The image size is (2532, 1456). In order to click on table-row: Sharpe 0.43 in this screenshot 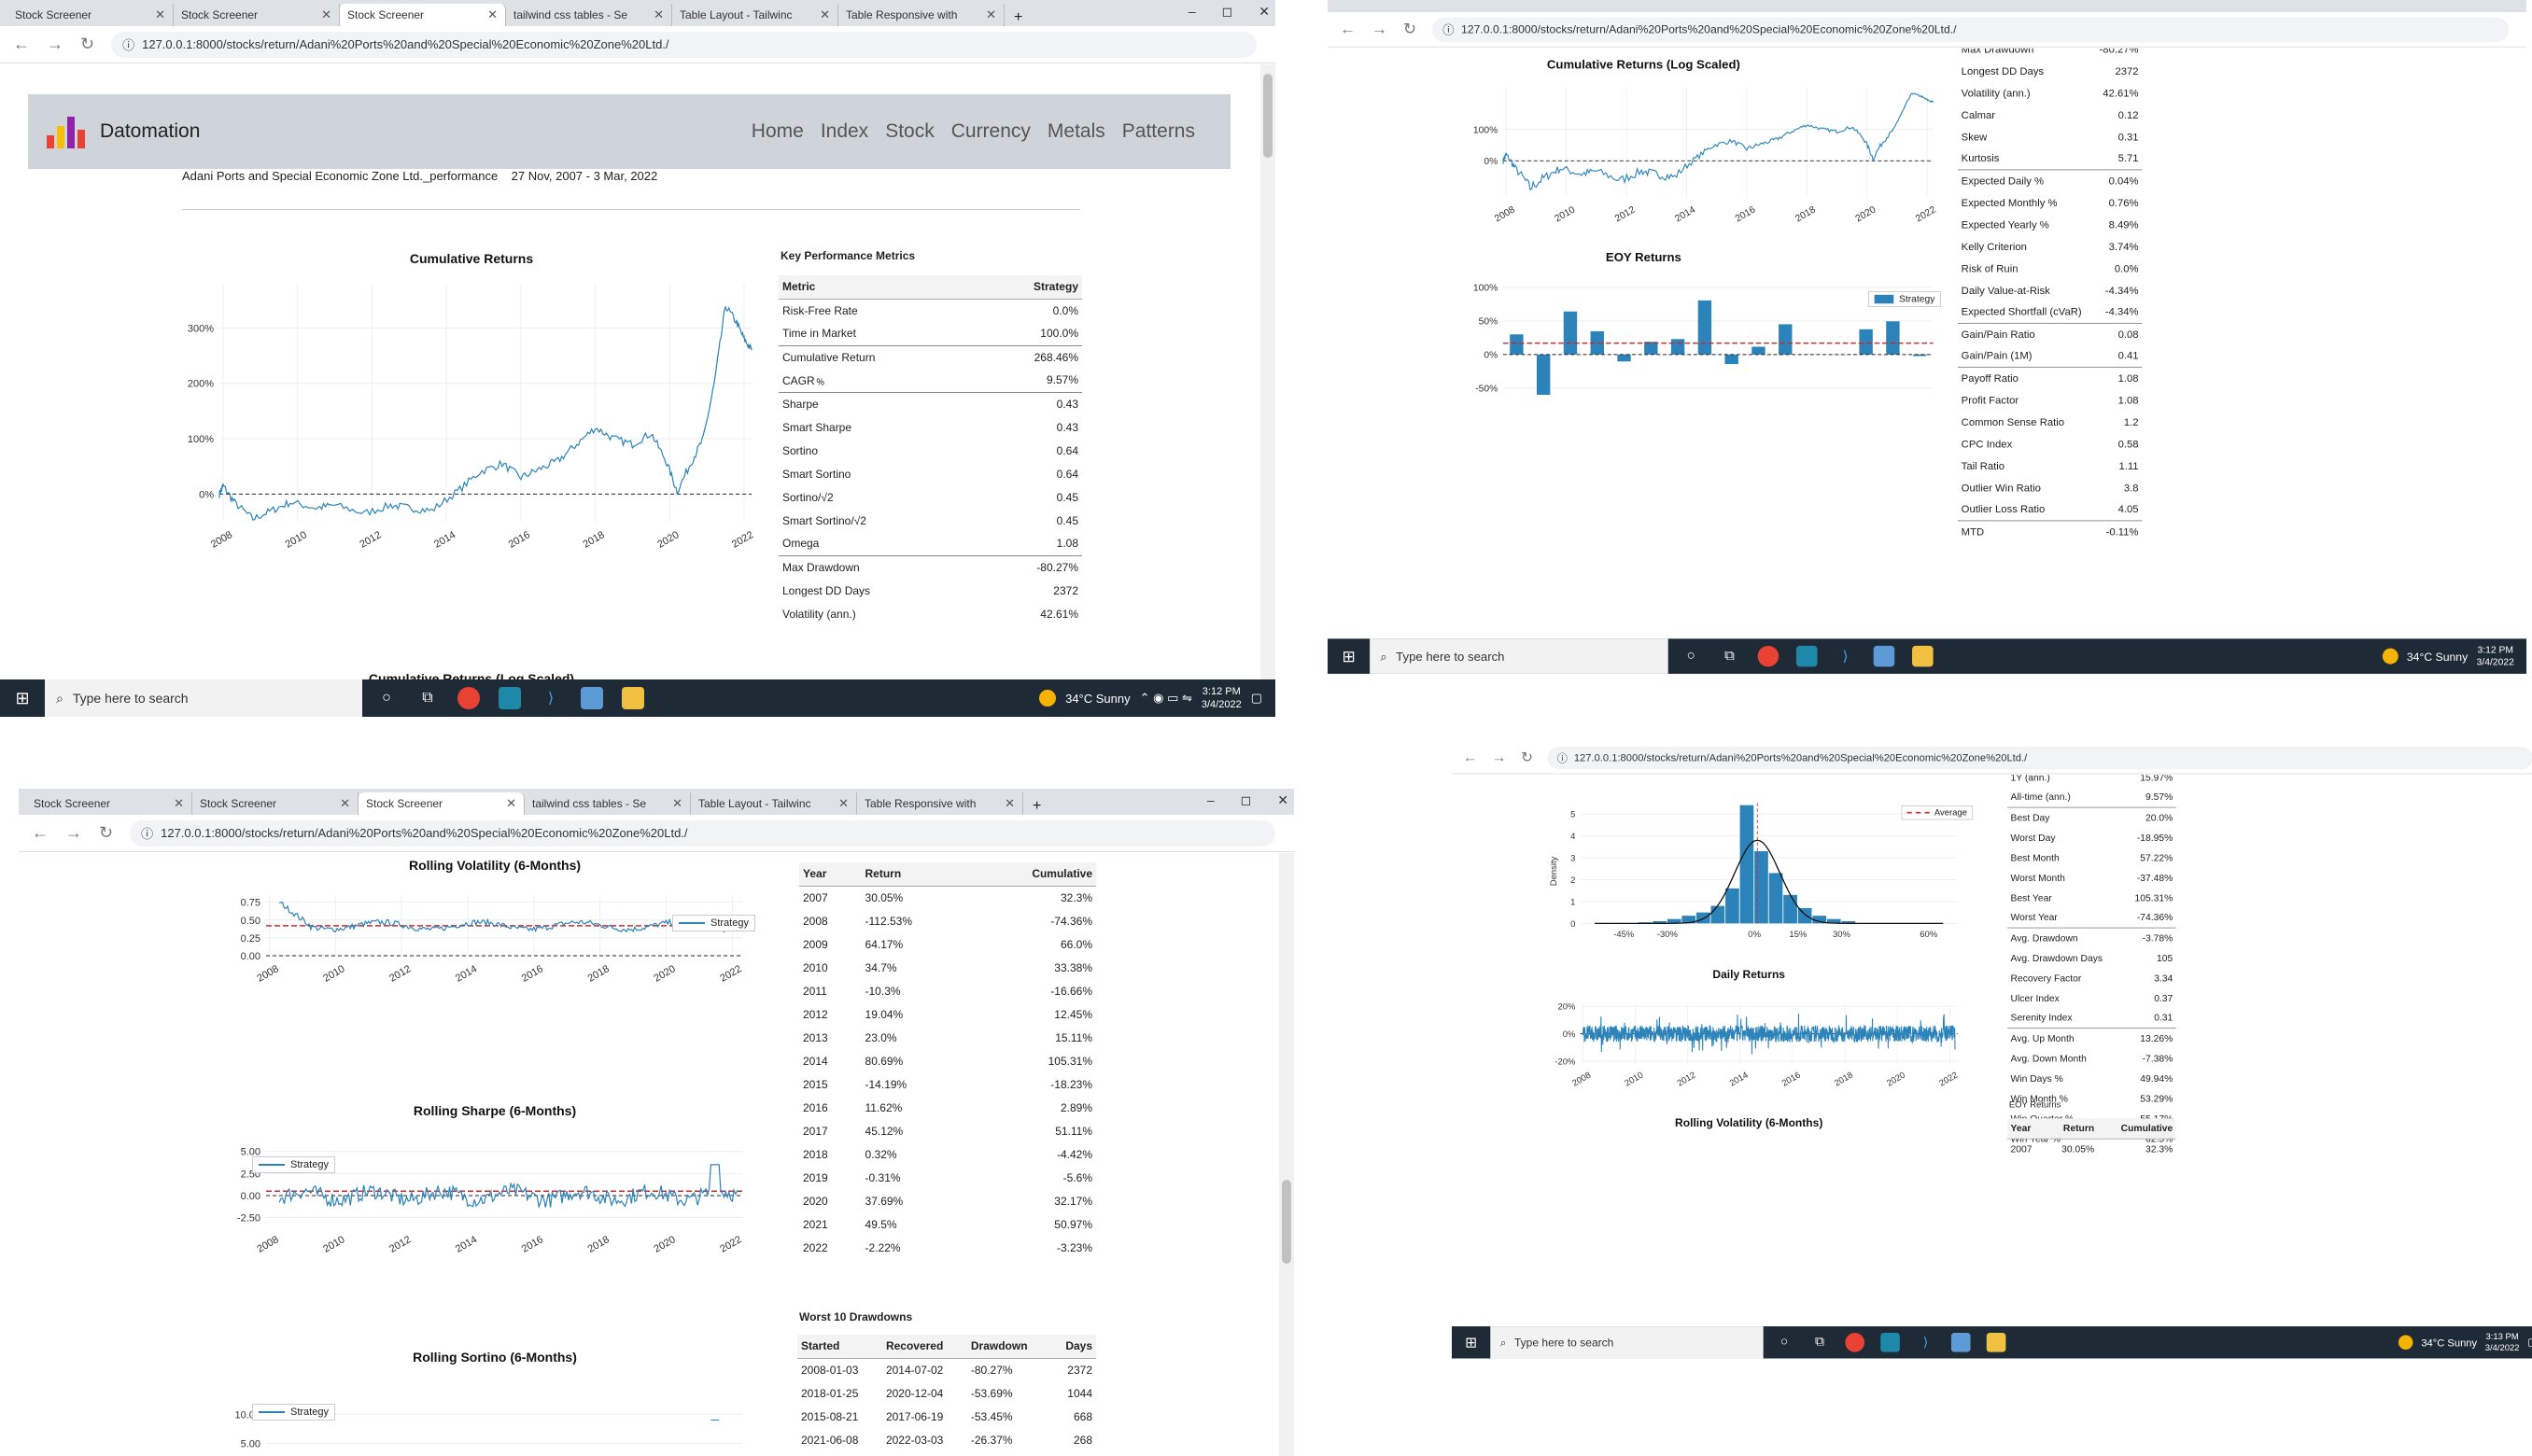, I will do `click(930, 403)`.